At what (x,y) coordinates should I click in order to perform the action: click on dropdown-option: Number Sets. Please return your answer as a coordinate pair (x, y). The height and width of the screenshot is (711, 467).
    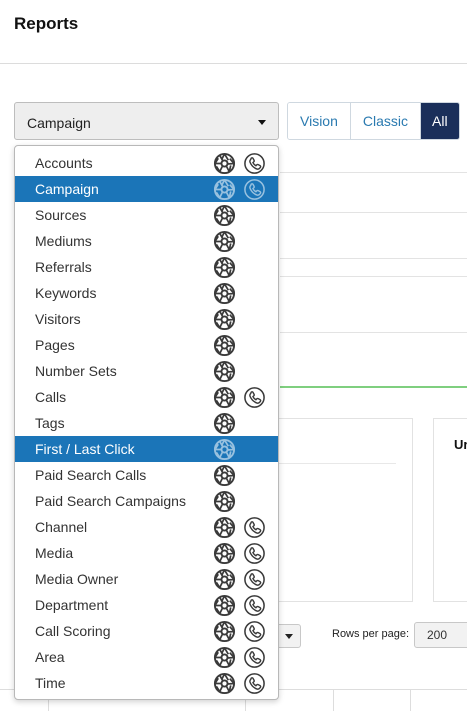
    Looking at the image, I should click on (146, 371).